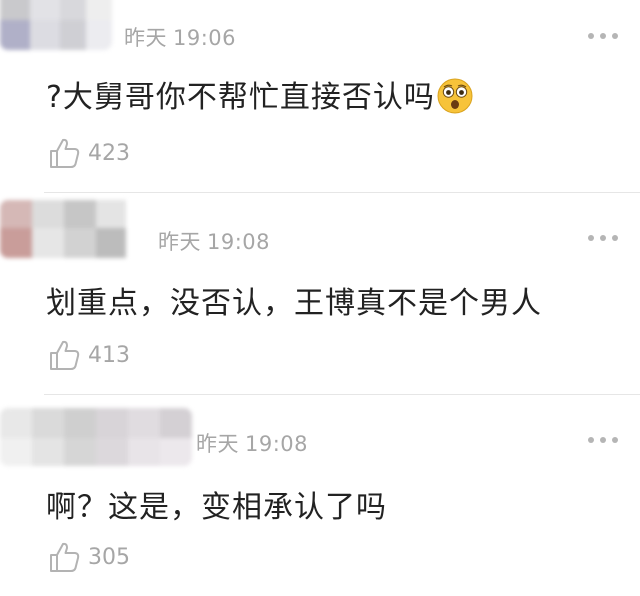 This screenshot has height=596, width=640. What do you see at coordinates (216, 507) in the screenshot?
I see `comment-text: 啊？这是，变相承认了吗` at bounding box center [216, 507].